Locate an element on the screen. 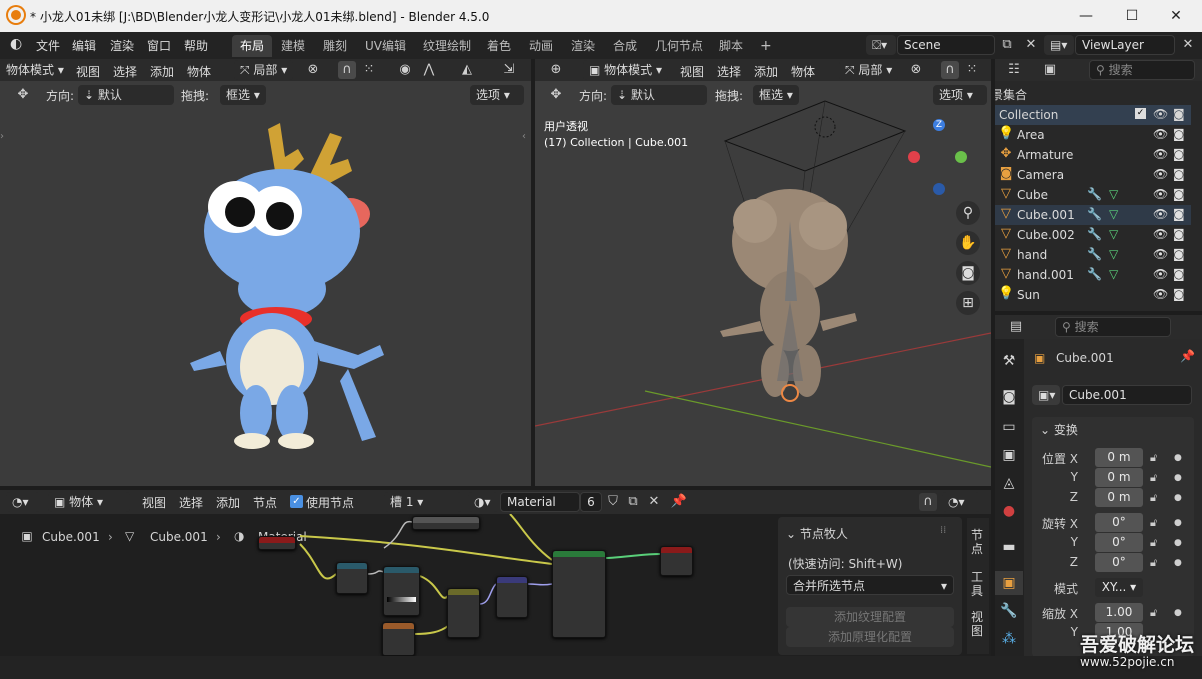 Image resolution: width=1202 pixels, height=679 pixels. camera-view-icon: ◙ is located at coordinates (968, 273).